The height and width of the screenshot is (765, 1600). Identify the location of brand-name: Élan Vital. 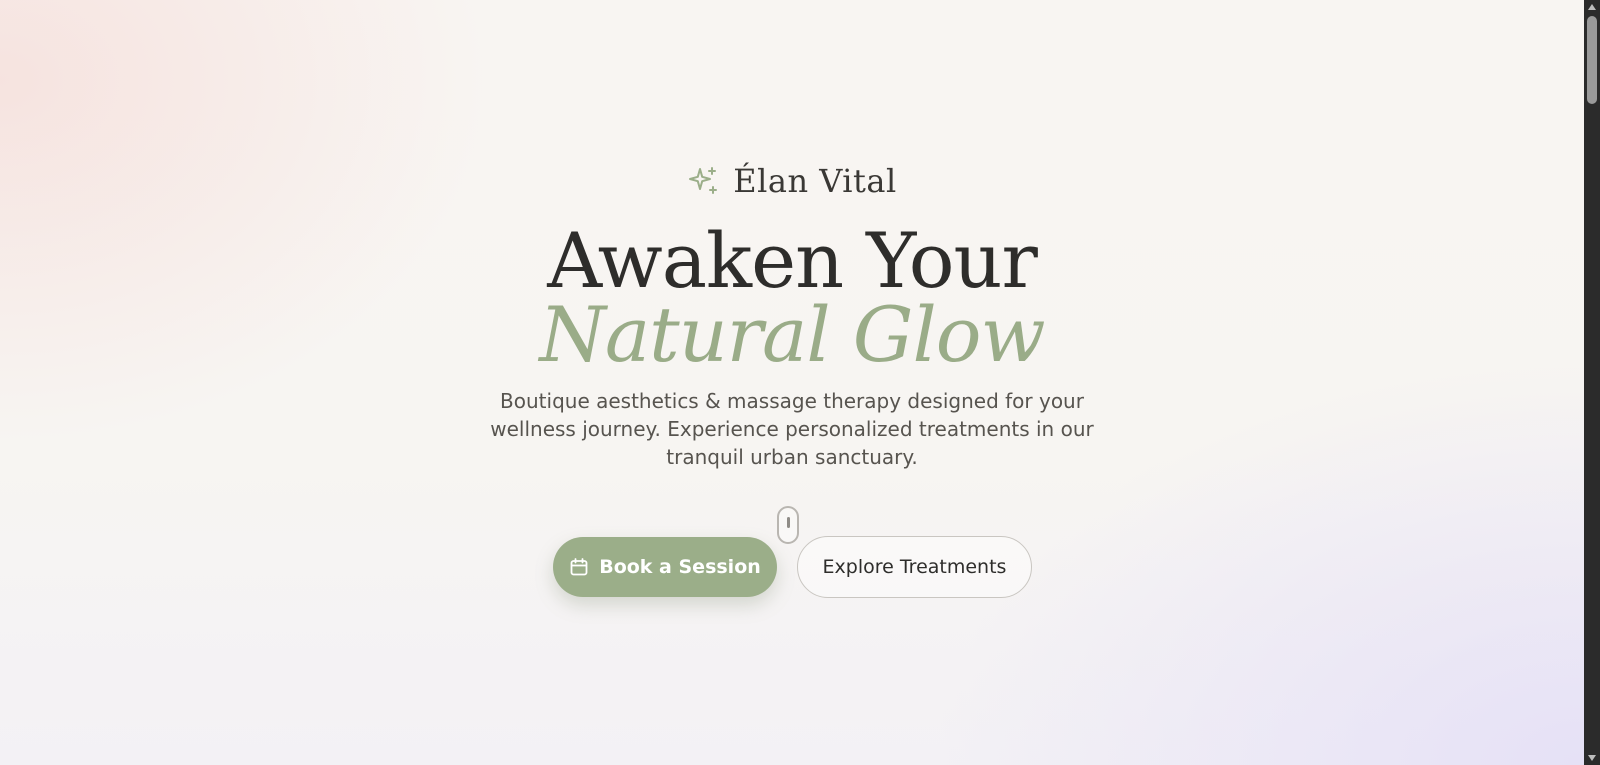
(815, 181).